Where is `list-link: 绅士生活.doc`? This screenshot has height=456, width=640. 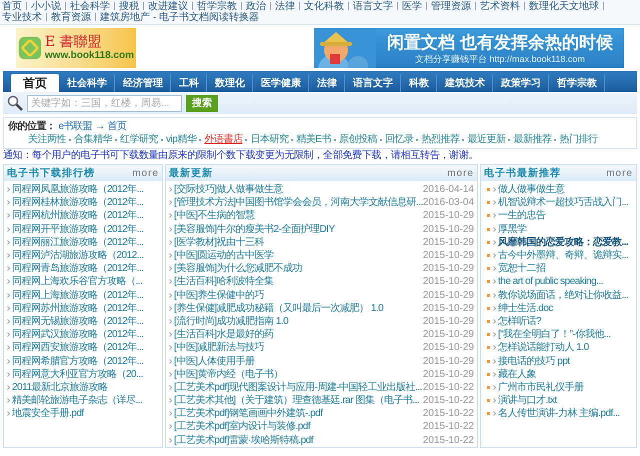 list-link: 绅士生活.doc is located at coordinates (525, 308).